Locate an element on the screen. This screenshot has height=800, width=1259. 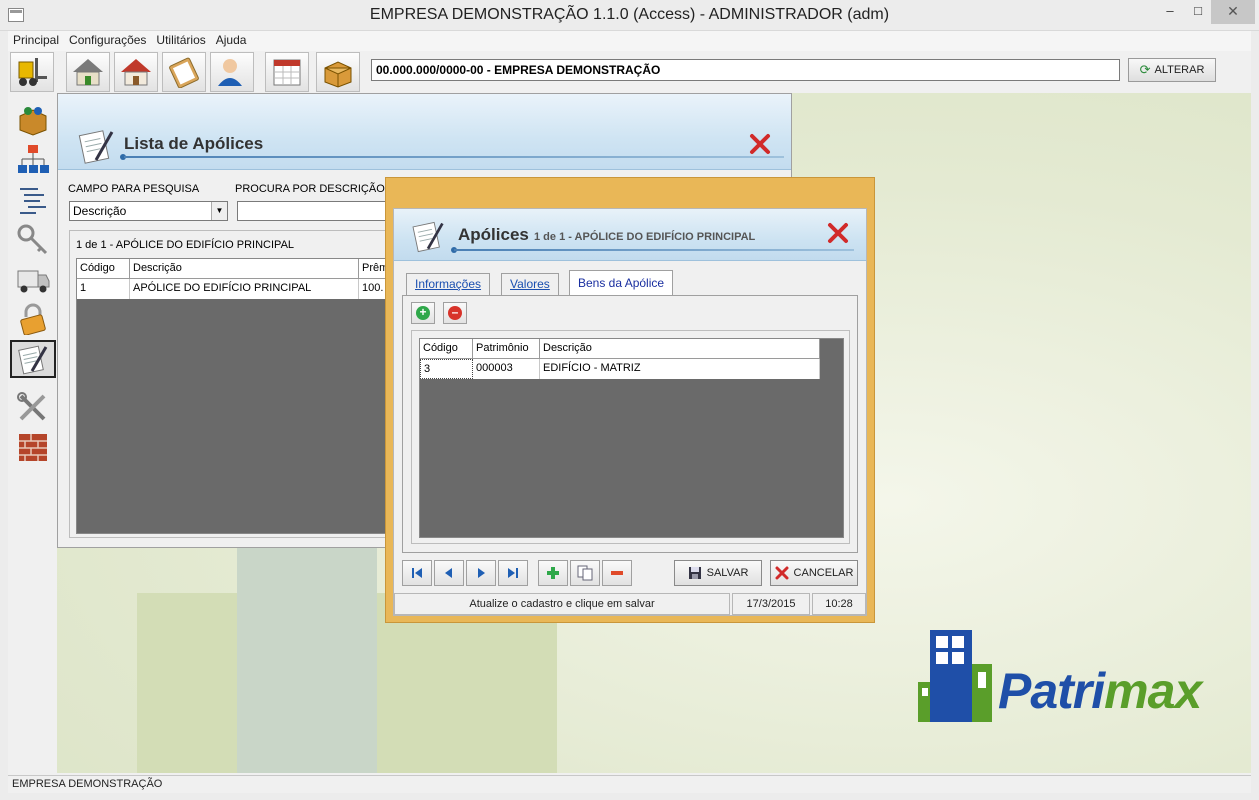
copy-record-button is located at coordinates (585, 573).